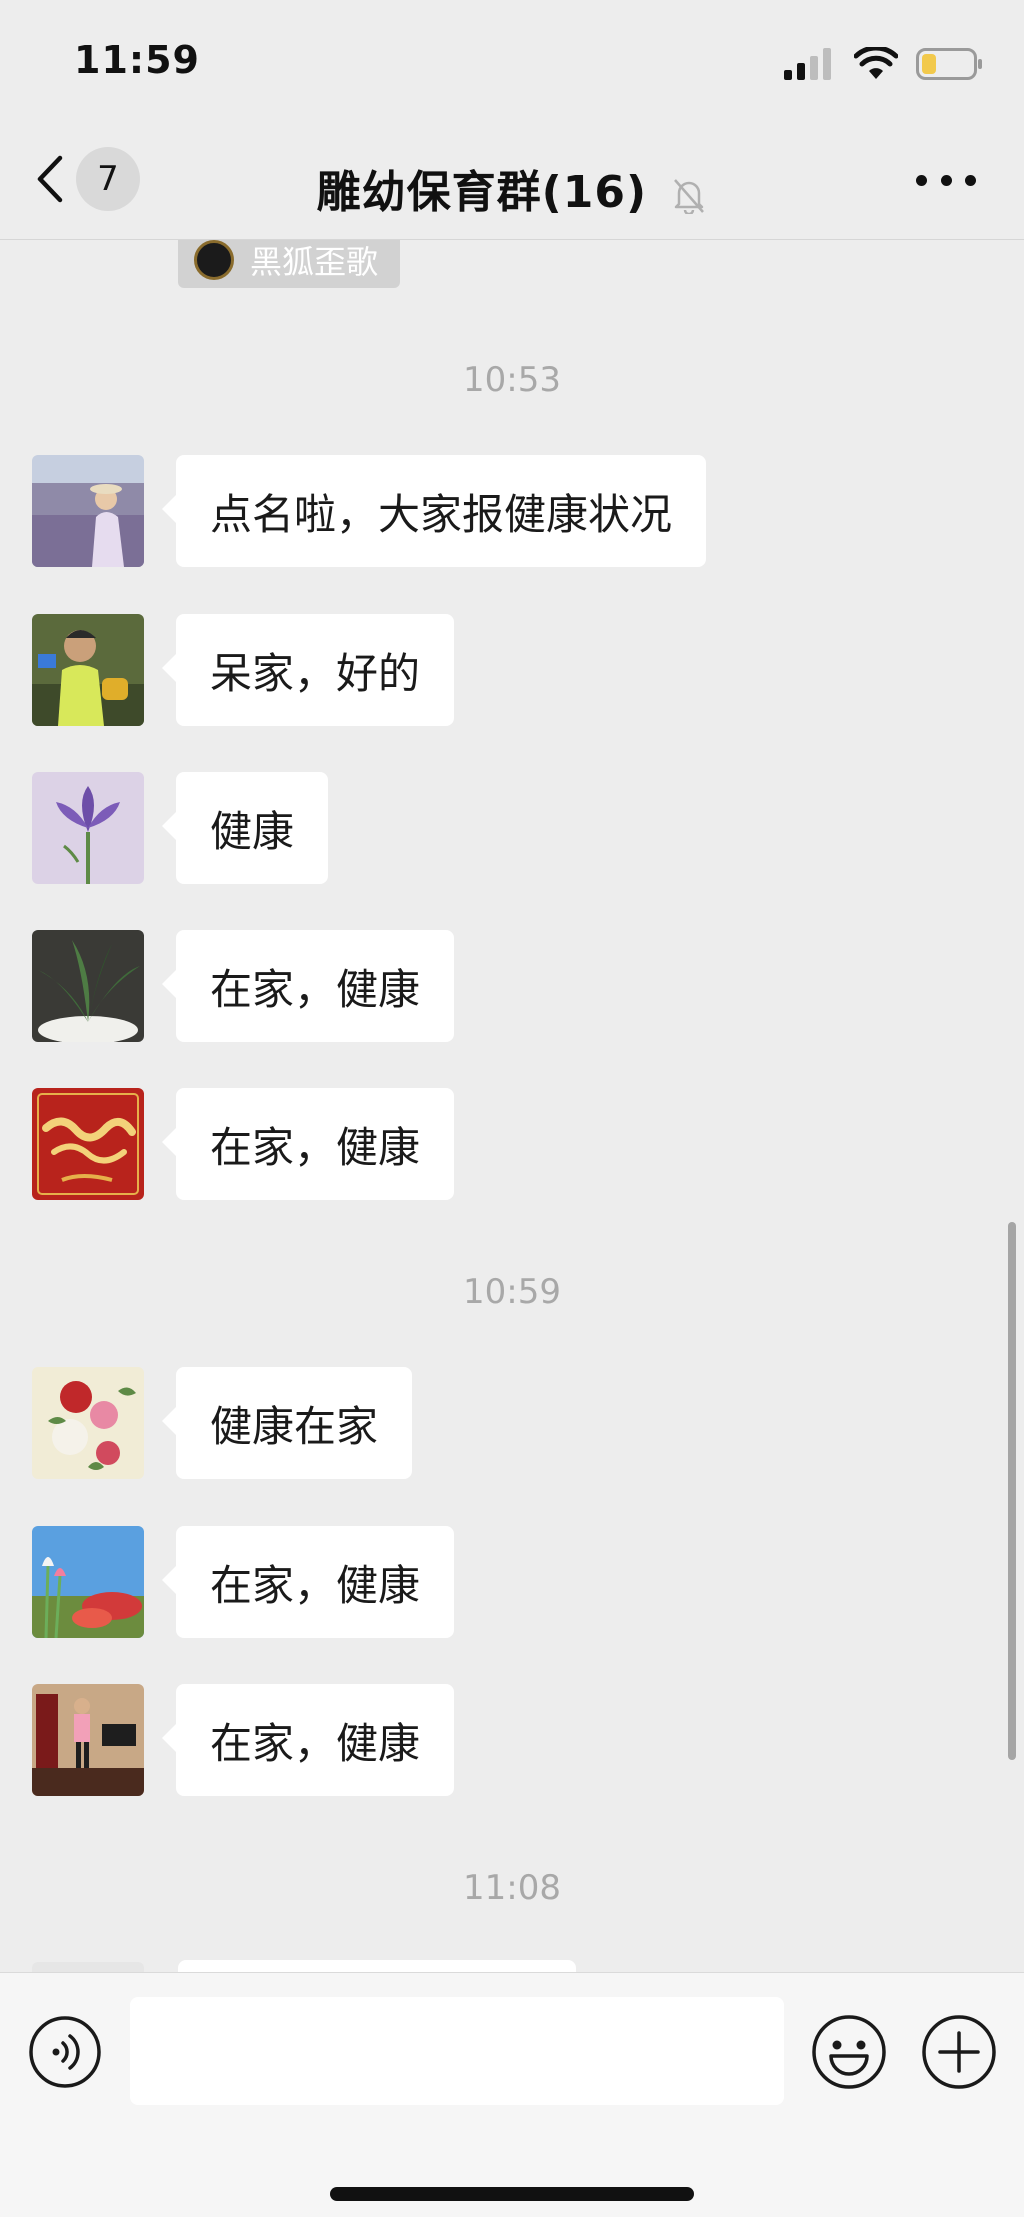 This screenshot has width=1024, height=2217. What do you see at coordinates (482, 192) in the screenshot?
I see `chat-title: 雕幼保育群(16)` at bounding box center [482, 192].